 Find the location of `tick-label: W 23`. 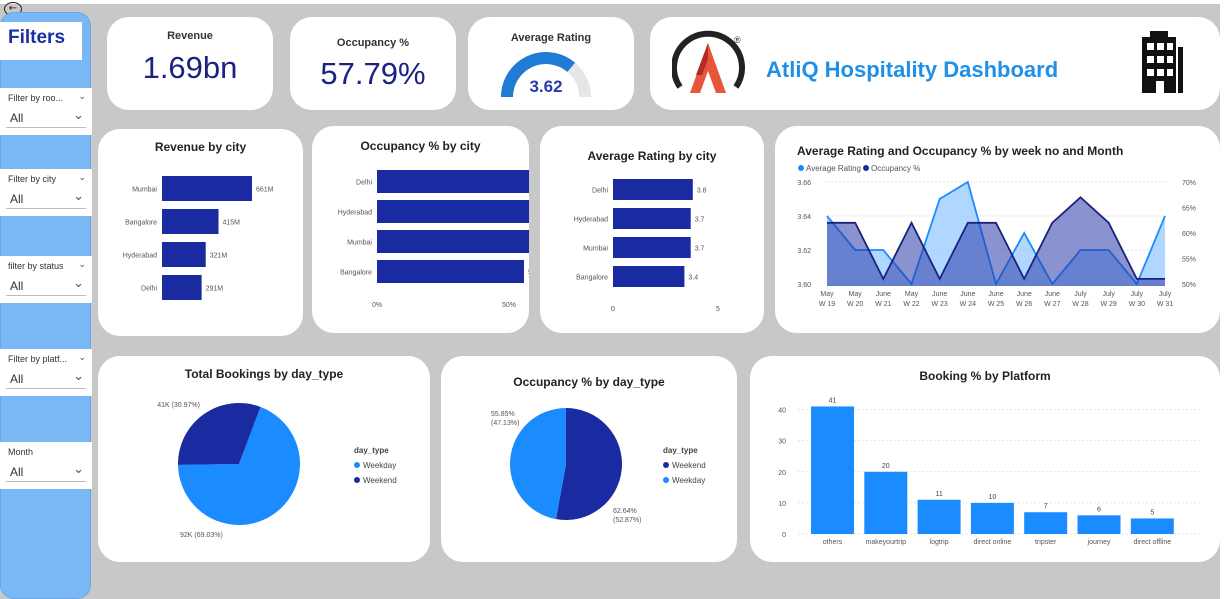

tick-label: W 23 is located at coordinates (939, 304).